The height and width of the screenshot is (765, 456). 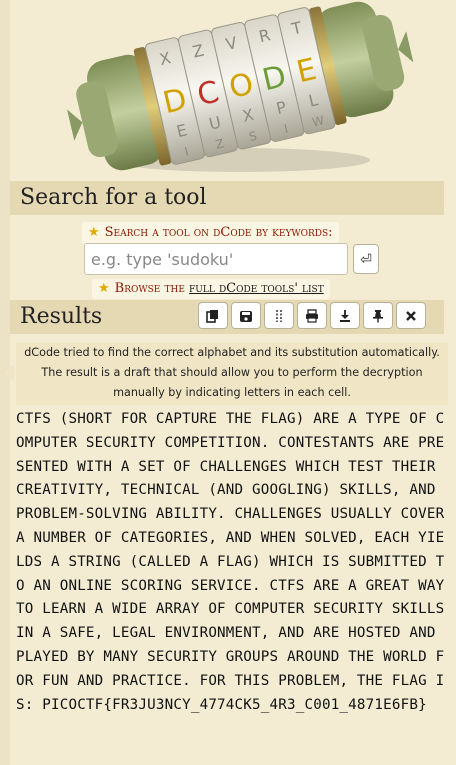 I want to click on enter-arrow-icon: ⏎, so click(x=366, y=260).